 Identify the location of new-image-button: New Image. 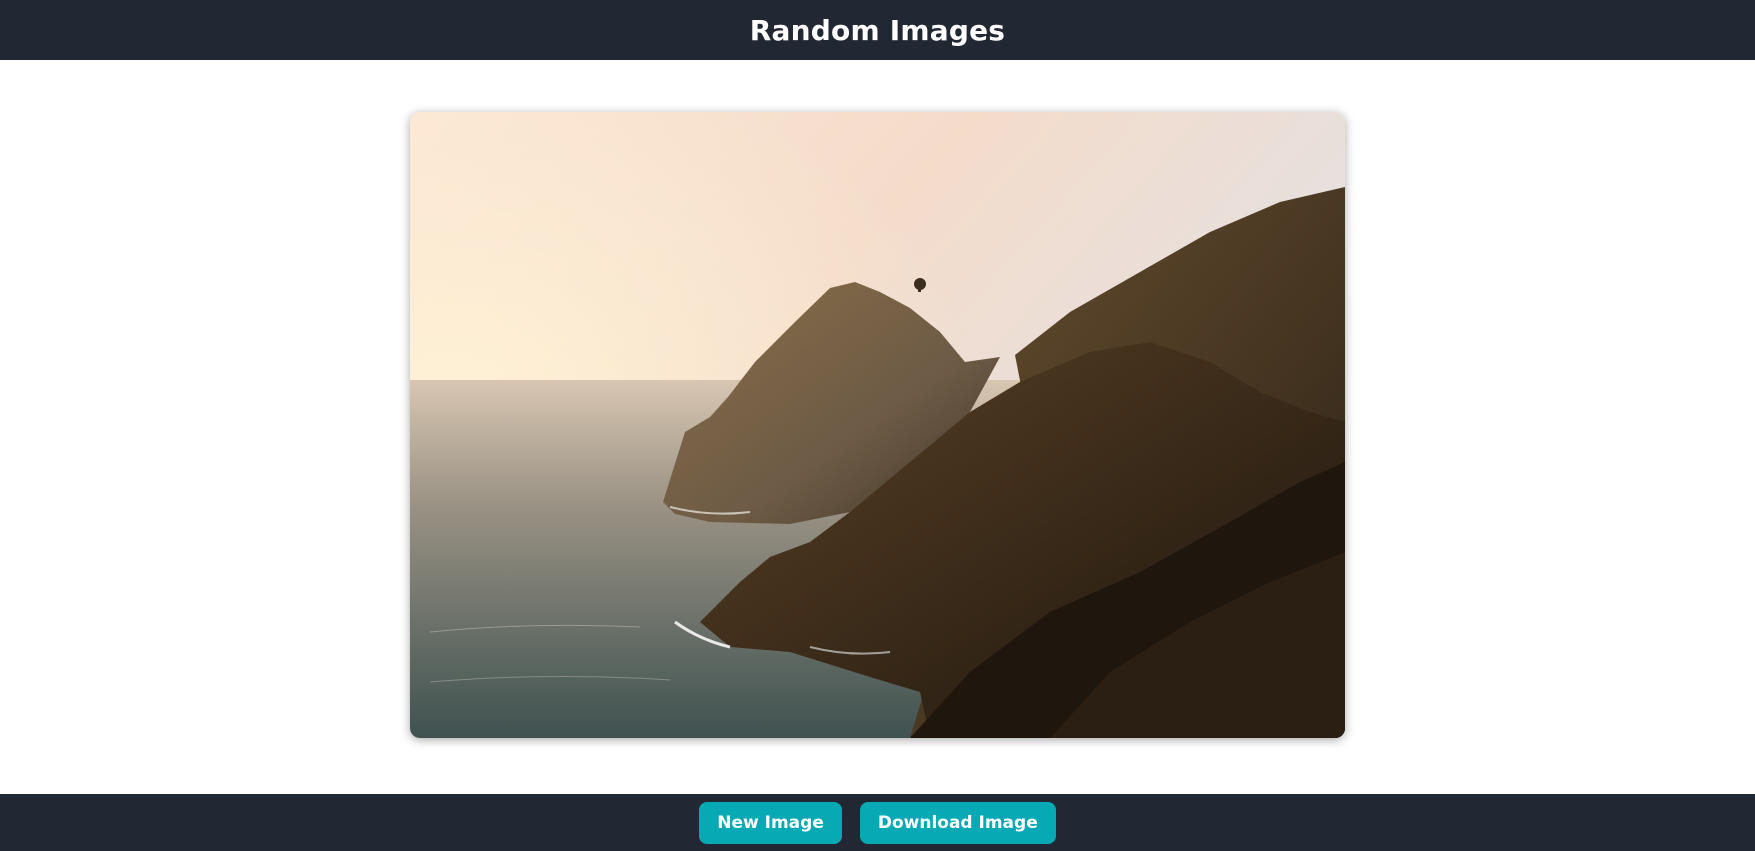
(770, 822).